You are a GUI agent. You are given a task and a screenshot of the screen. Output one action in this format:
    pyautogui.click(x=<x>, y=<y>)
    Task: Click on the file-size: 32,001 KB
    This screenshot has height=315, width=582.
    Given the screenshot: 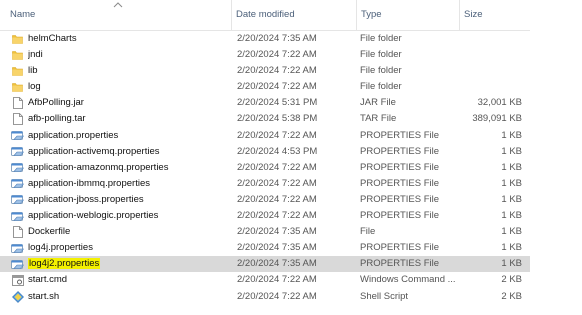 What is the action you would take?
    pyautogui.click(x=499, y=103)
    